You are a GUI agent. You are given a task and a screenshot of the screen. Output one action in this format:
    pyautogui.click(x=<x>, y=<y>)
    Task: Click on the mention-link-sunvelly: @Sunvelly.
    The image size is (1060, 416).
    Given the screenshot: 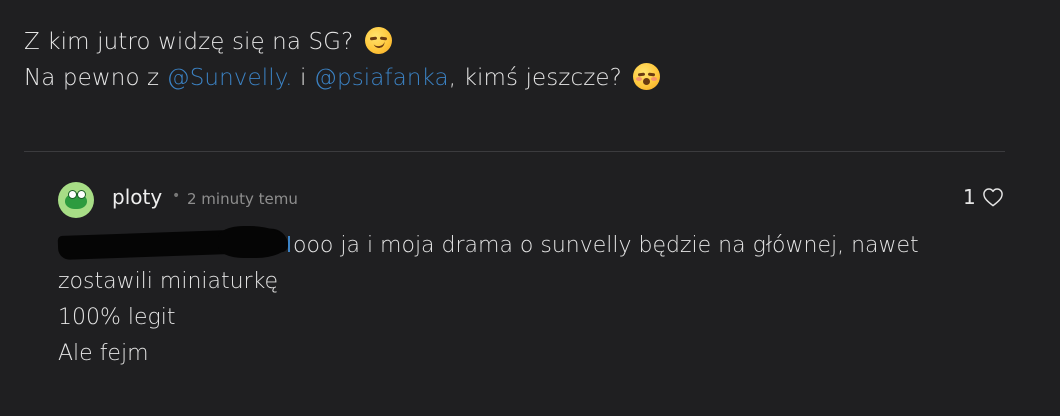 What is the action you would take?
    pyautogui.click(x=230, y=78)
    